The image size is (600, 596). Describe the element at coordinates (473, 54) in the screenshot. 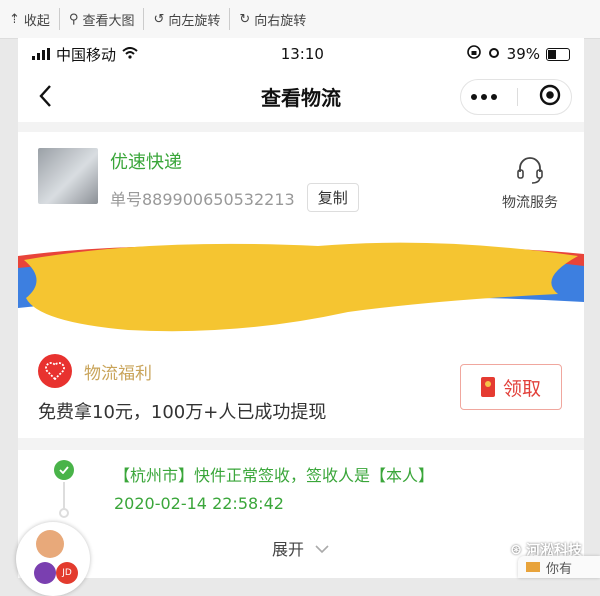

I see `orientation-lock-icon` at that location.